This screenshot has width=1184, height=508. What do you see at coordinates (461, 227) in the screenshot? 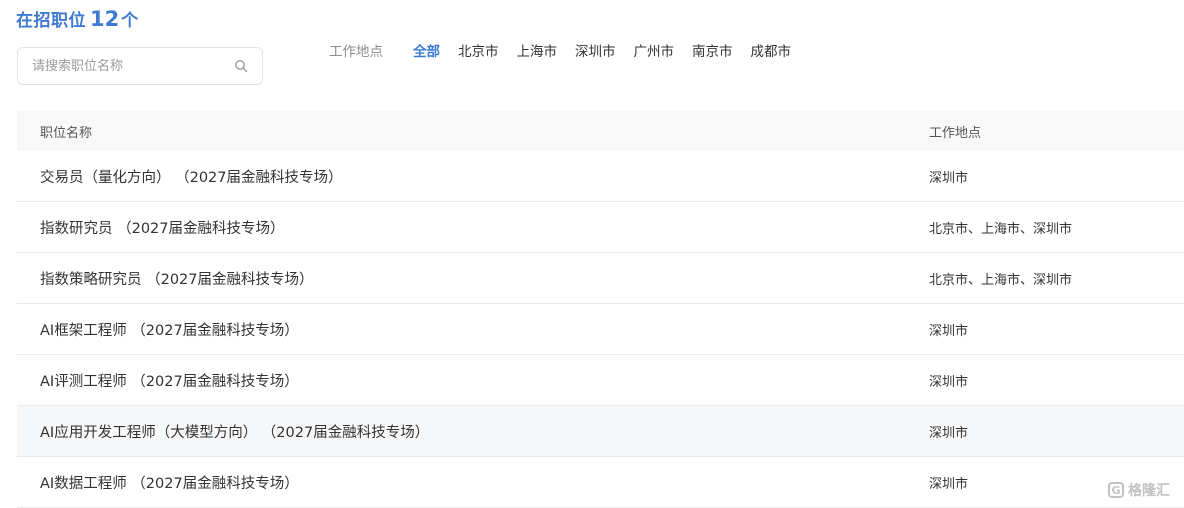
I see `job-title: 指数研究员 （2027届金融科技专场）` at bounding box center [461, 227].